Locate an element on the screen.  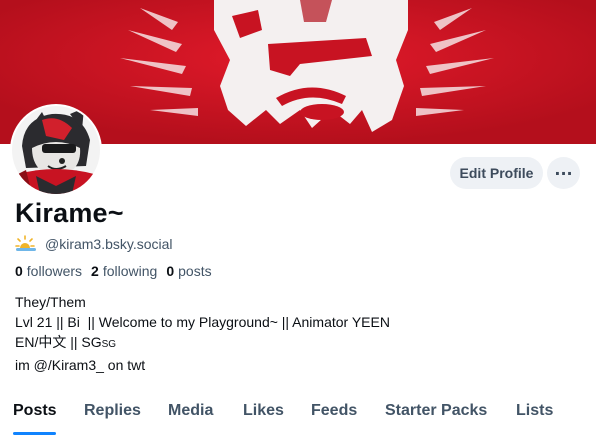
posts-count: 0 is located at coordinates (170, 271).